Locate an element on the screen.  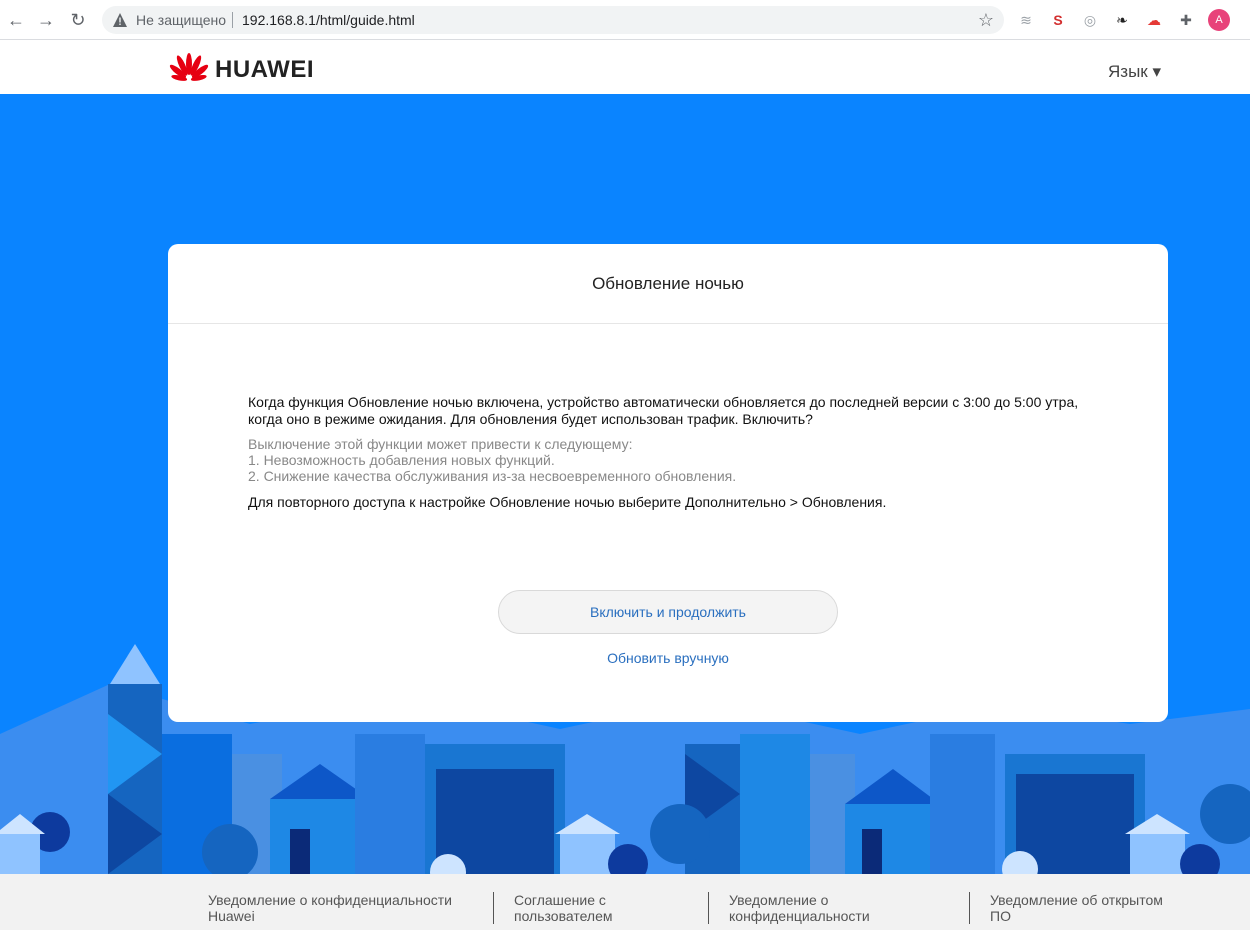
layers-extension-icon: ≋ is located at coordinates (1026, 20).